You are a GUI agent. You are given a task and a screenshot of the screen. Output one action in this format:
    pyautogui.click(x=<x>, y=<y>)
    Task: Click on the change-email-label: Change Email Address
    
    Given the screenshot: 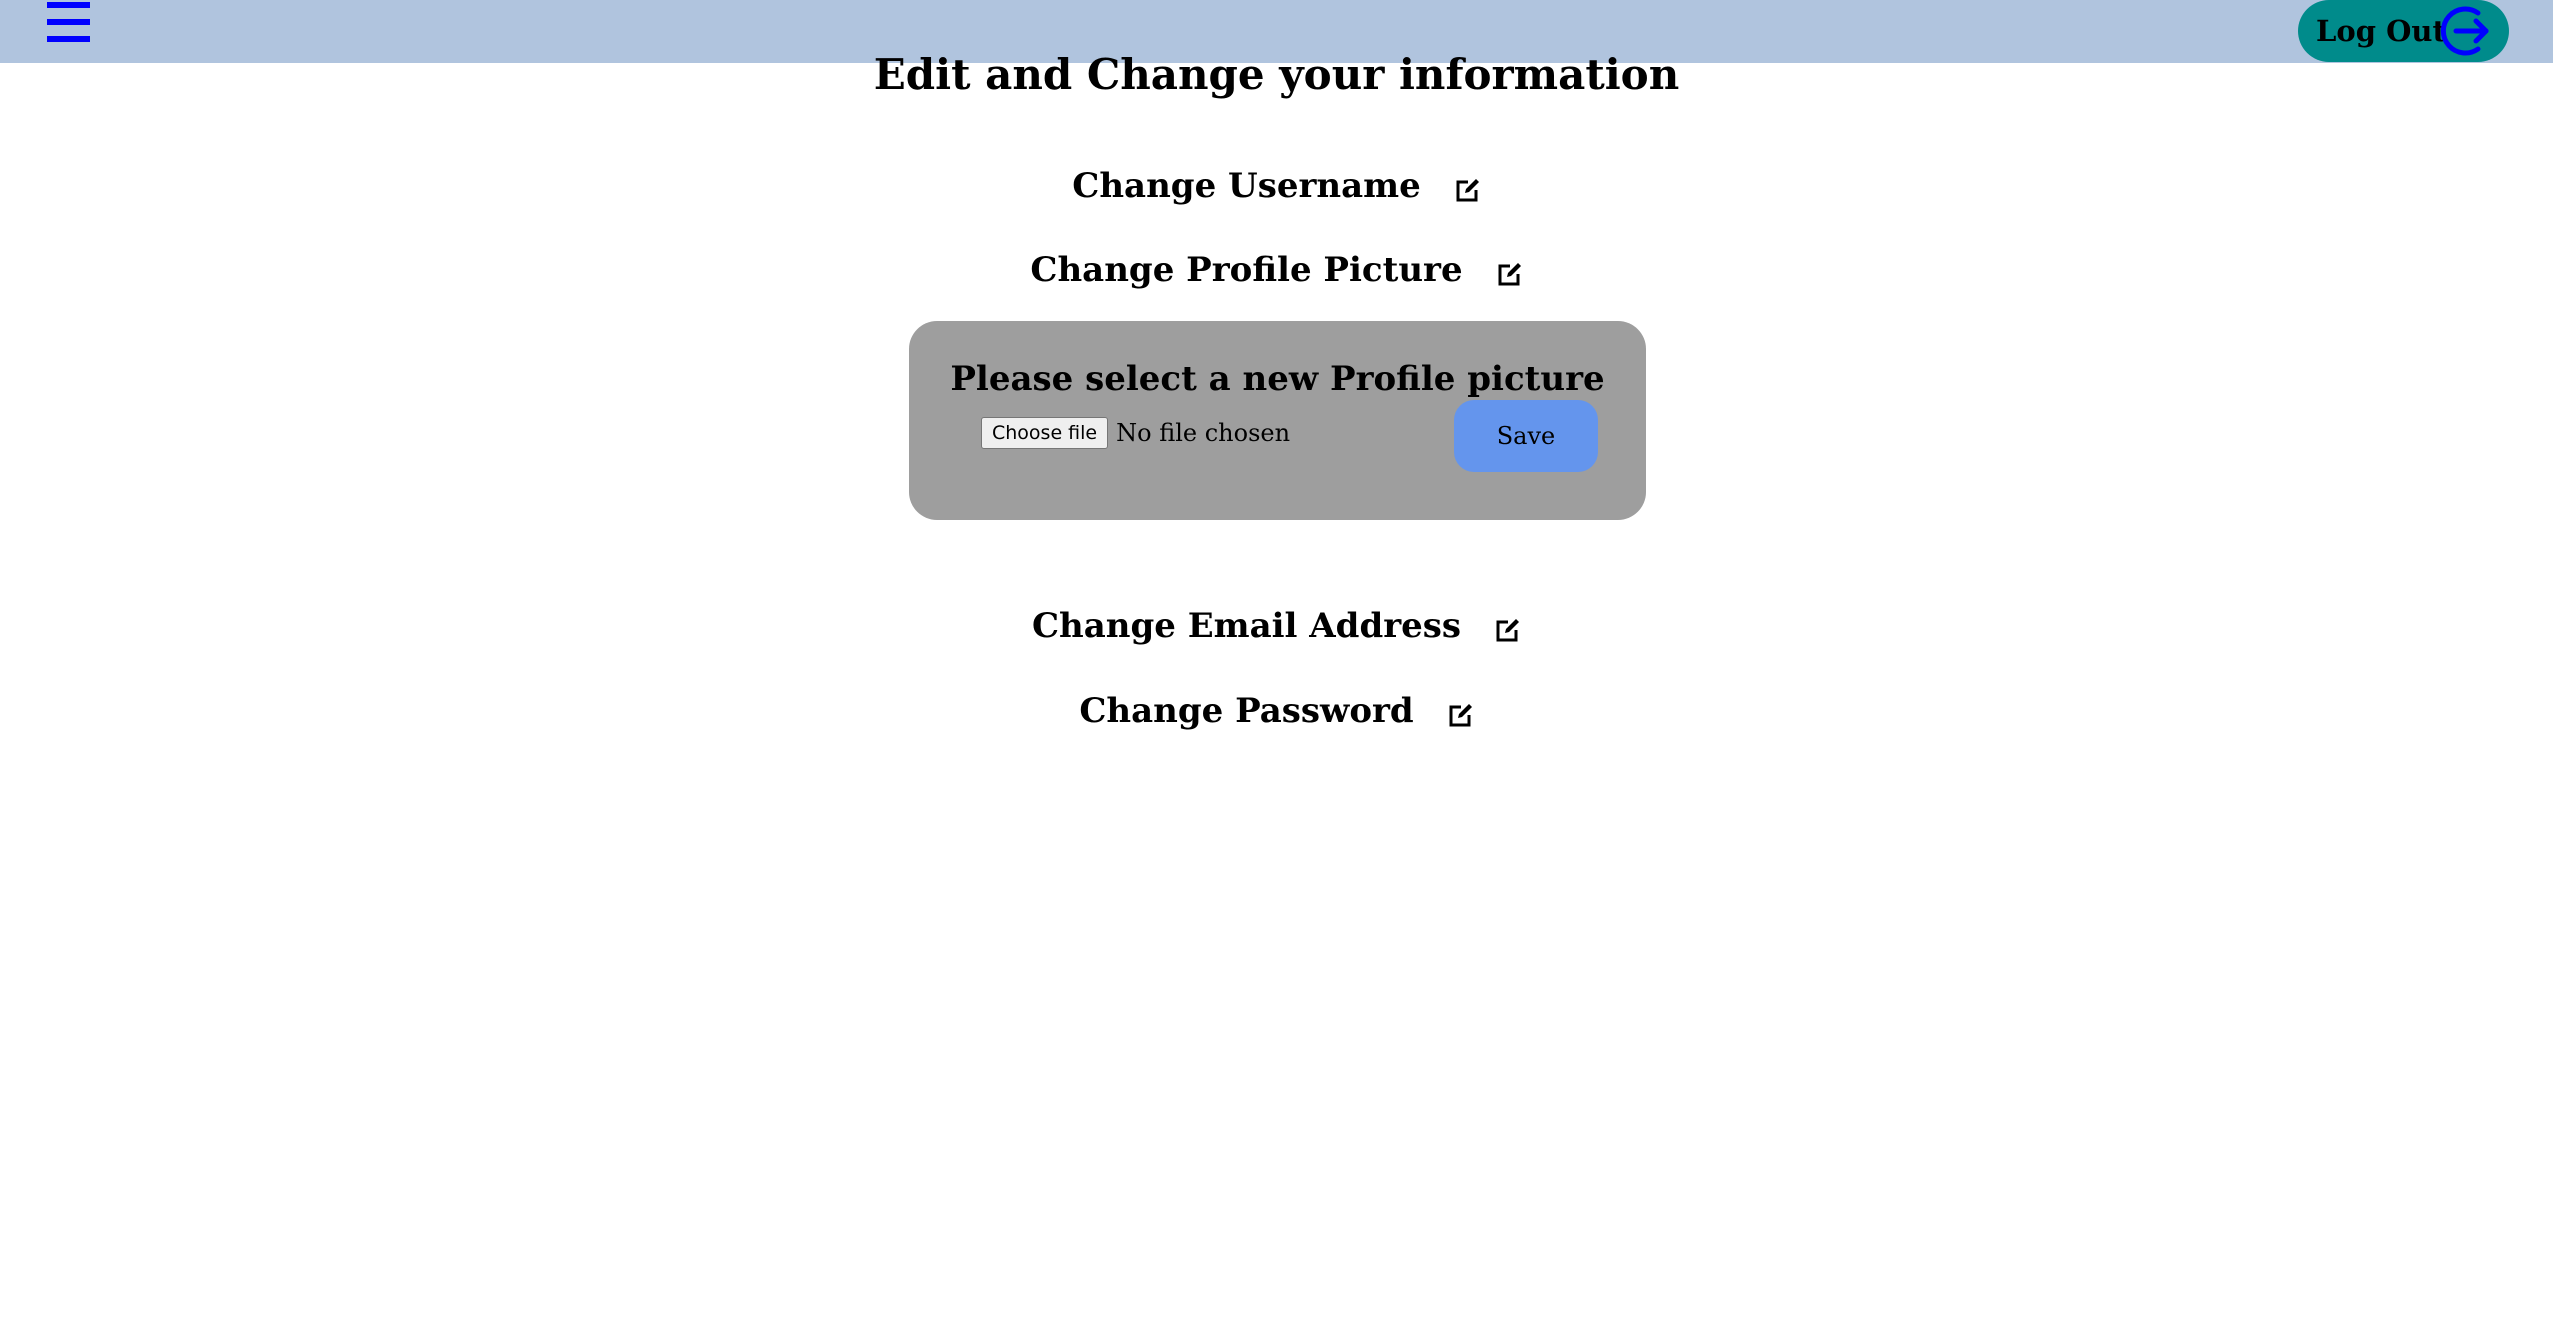 What is the action you would take?
    pyautogui.click(x=1246, y=626)
    